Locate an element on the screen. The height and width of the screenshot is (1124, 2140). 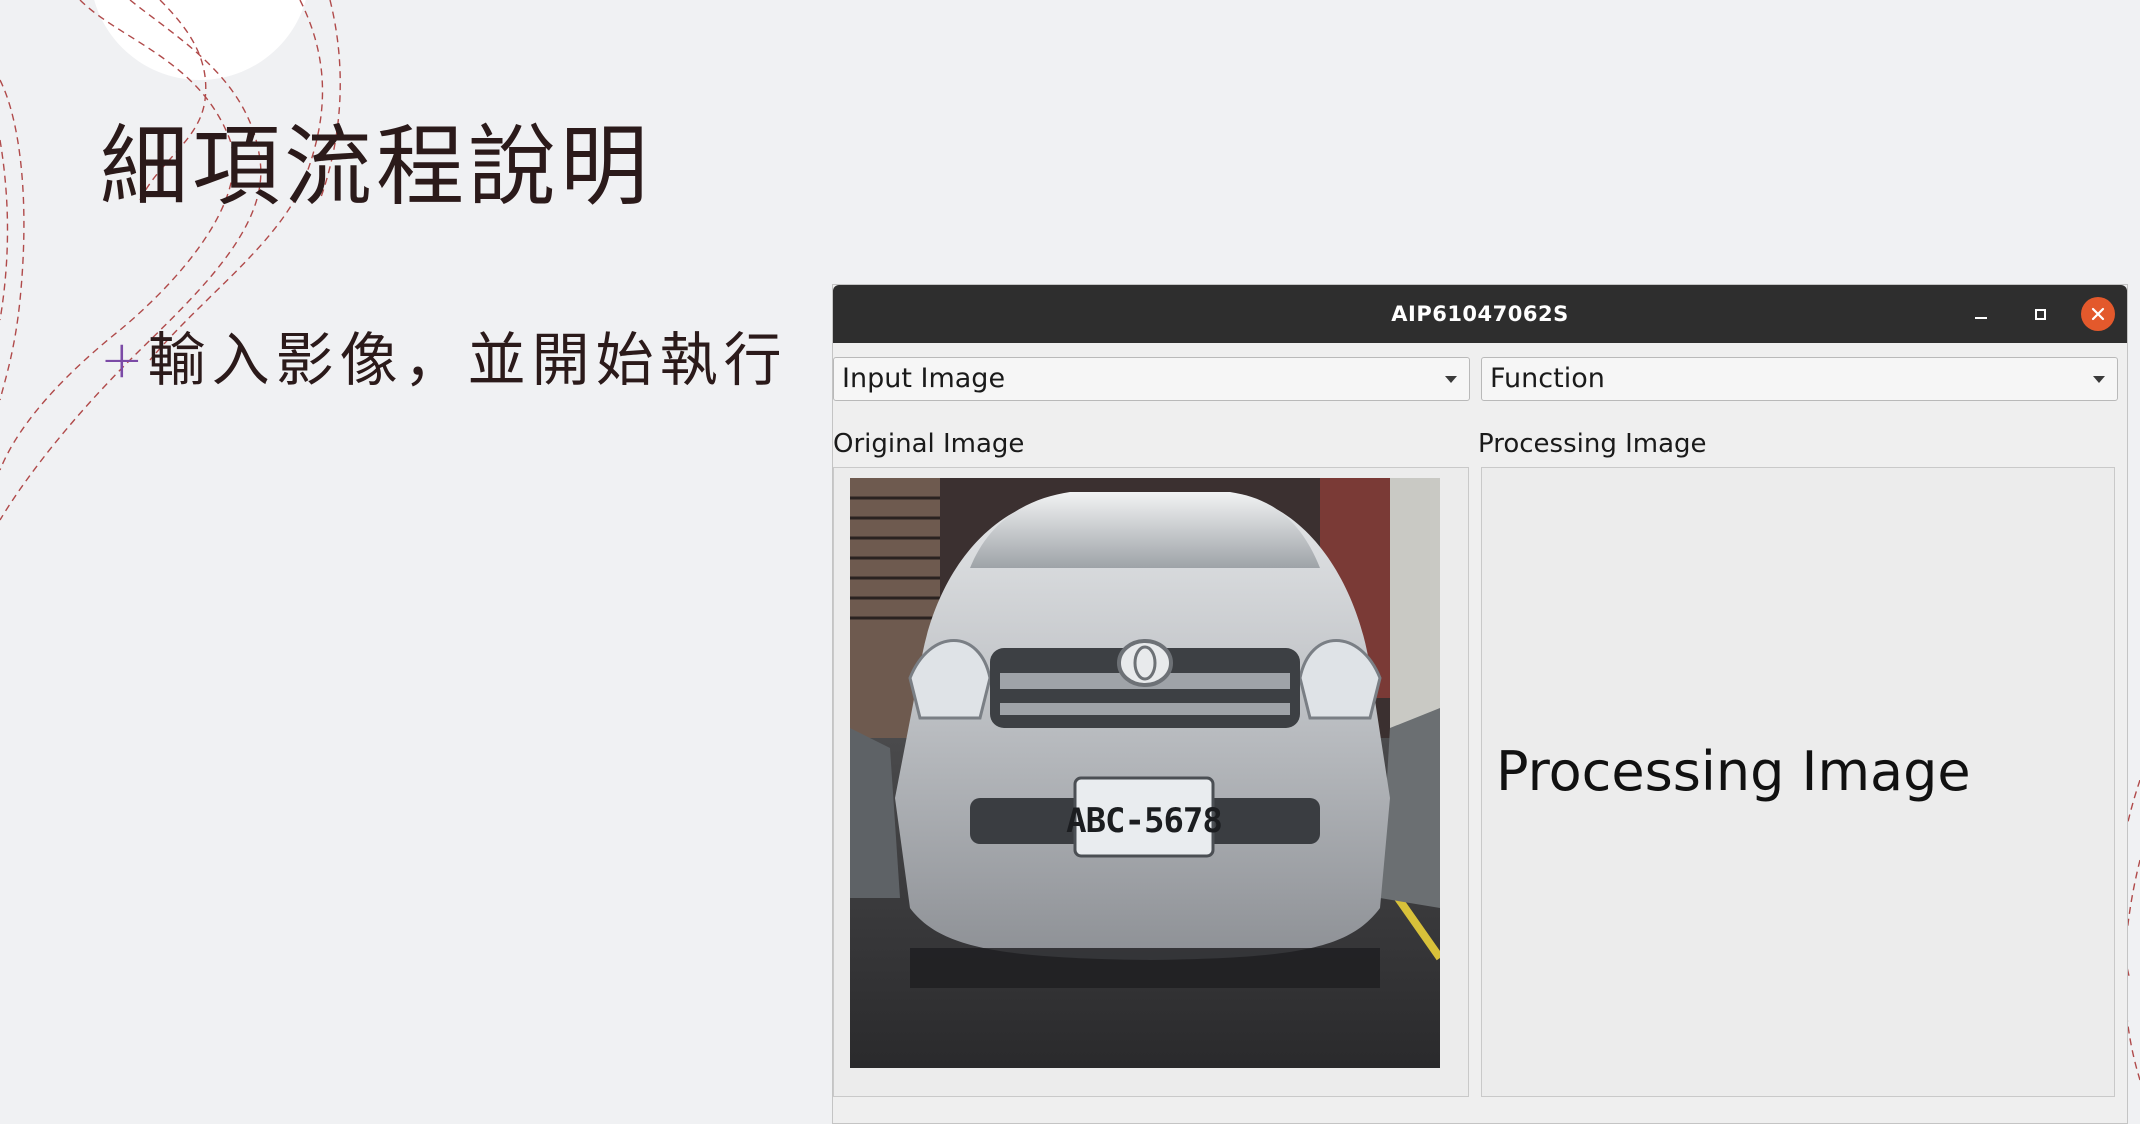
window-titlebar: AIP61047062S is located at coordinates (1480, 314).